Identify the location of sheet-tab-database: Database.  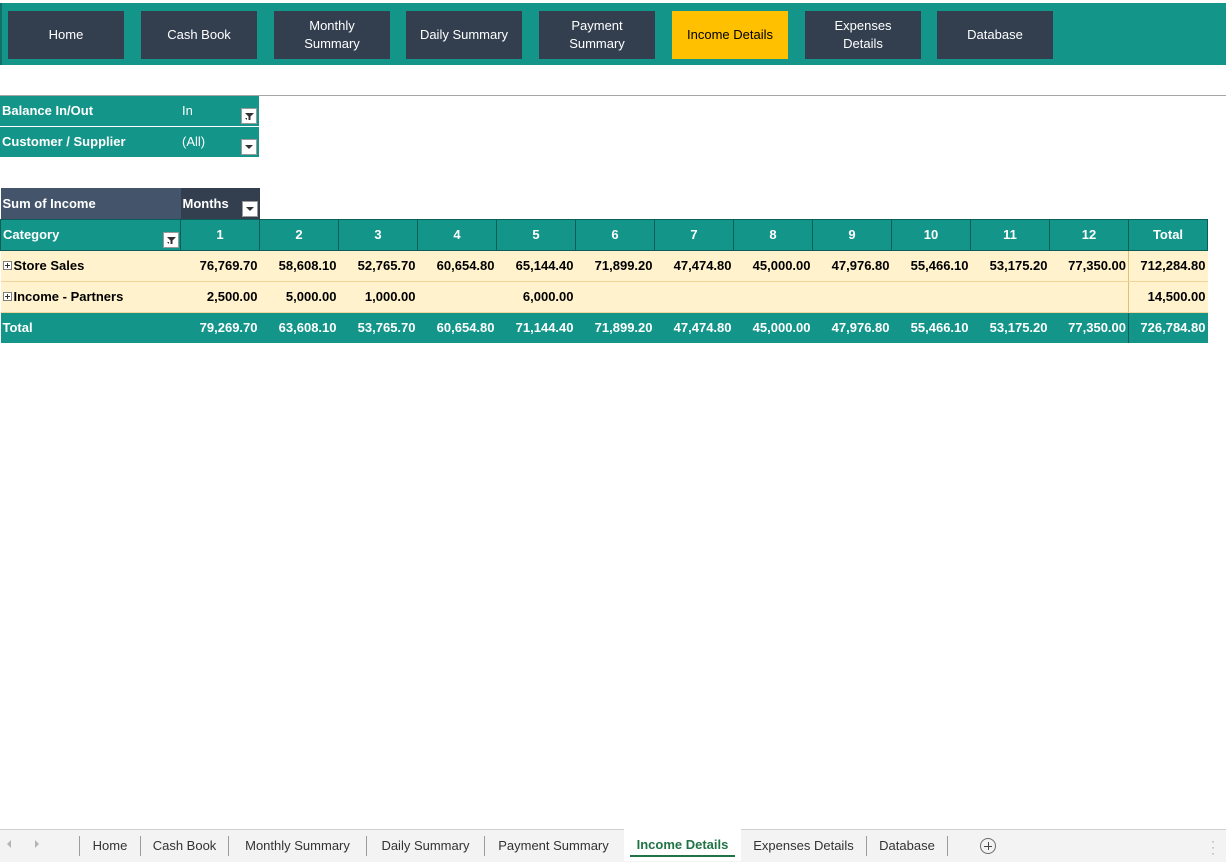
(907, 845).